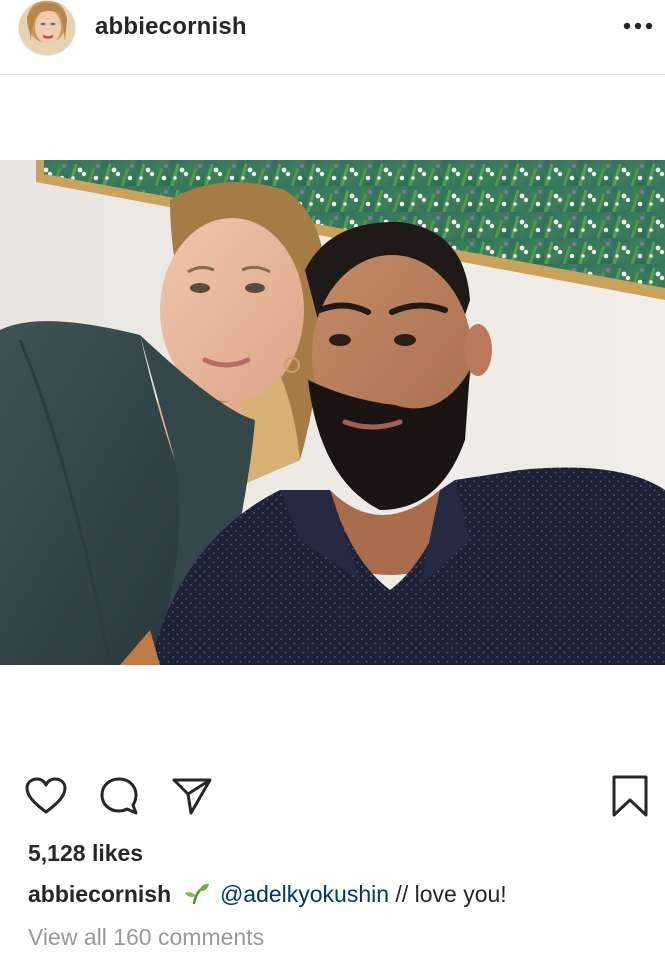  I want to click on comment-icon, so click(119, 796).